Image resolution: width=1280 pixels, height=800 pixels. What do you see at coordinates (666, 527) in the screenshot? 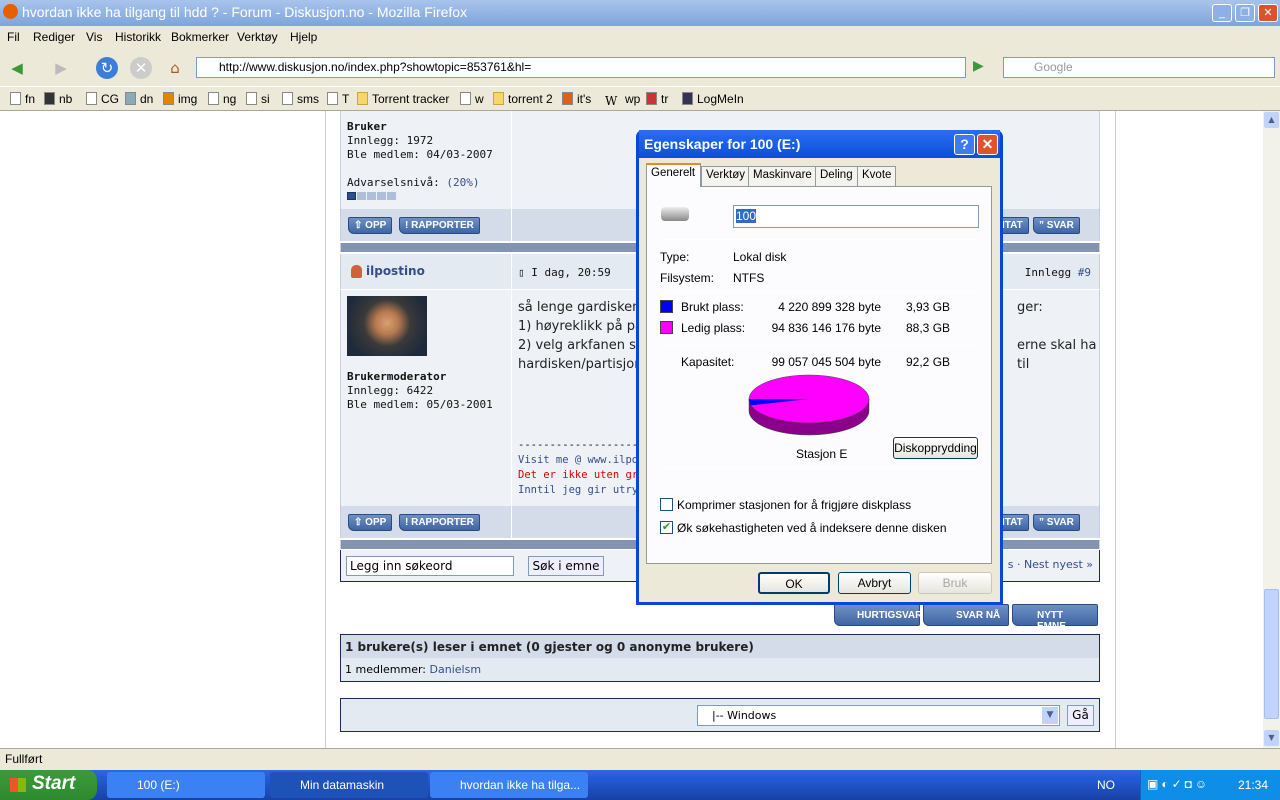
I see `index-checkbox: ✔` at bounding box center [666, 527].